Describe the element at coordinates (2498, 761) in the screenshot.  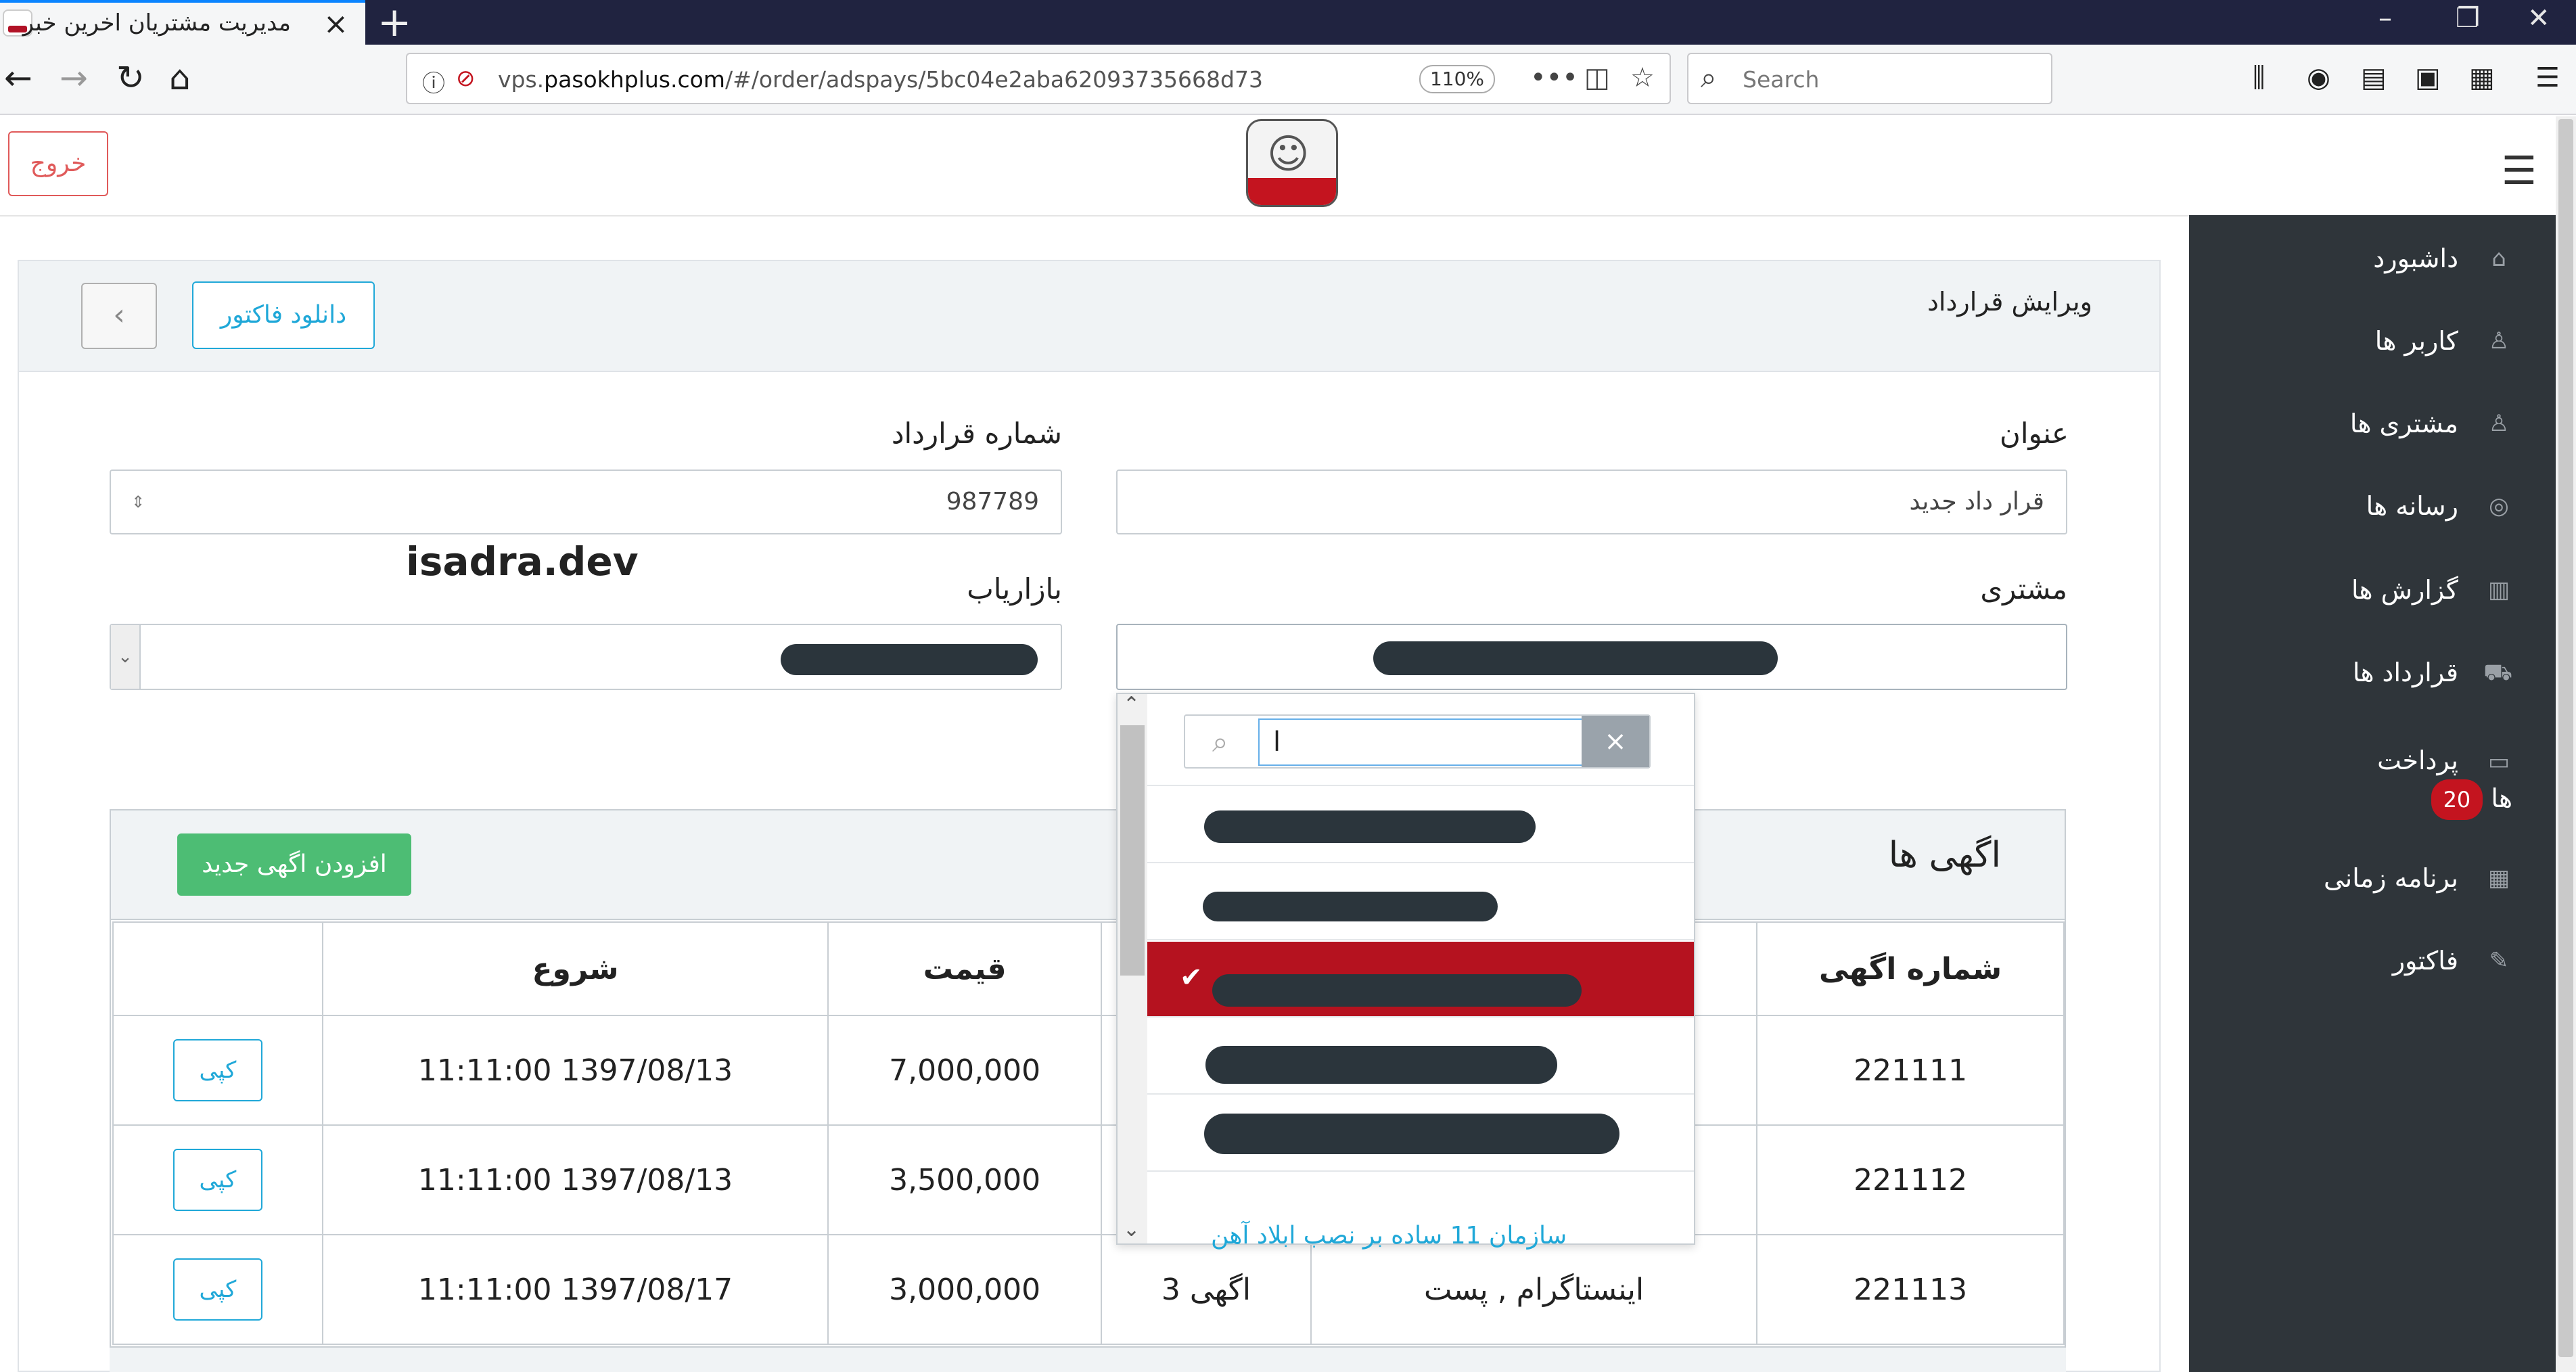
I see `credit-card-icon: ▭` at that location.